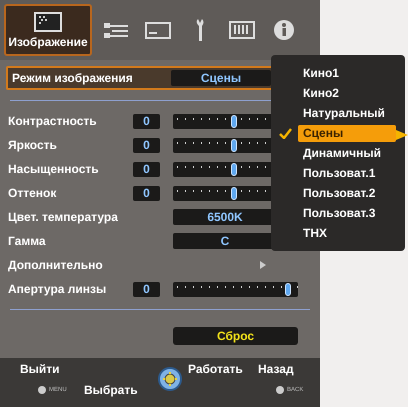 The width and height of the screenshot is (408, 407). I want to click on pointer-icon, so click(402, 135).